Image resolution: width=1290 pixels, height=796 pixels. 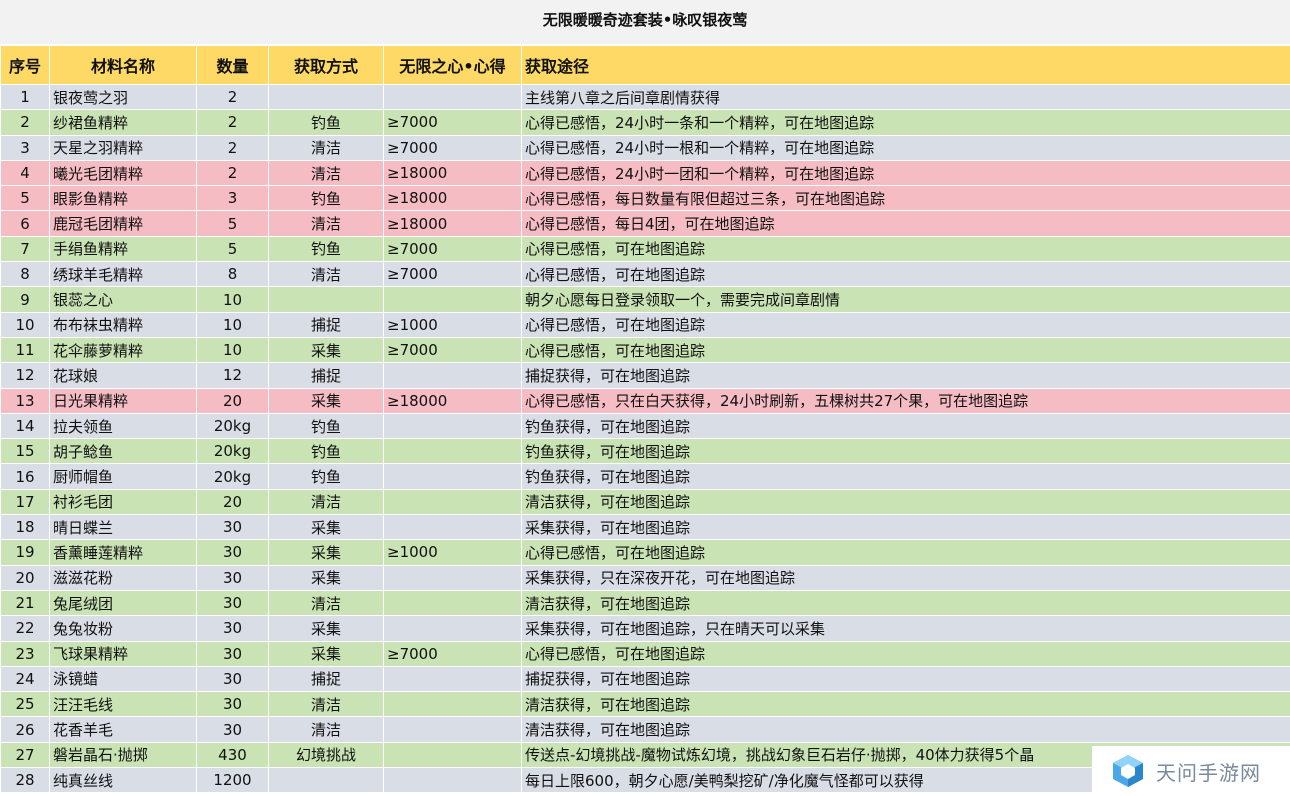 I want to click on cell-no: 17, so click(x=25, y=502).